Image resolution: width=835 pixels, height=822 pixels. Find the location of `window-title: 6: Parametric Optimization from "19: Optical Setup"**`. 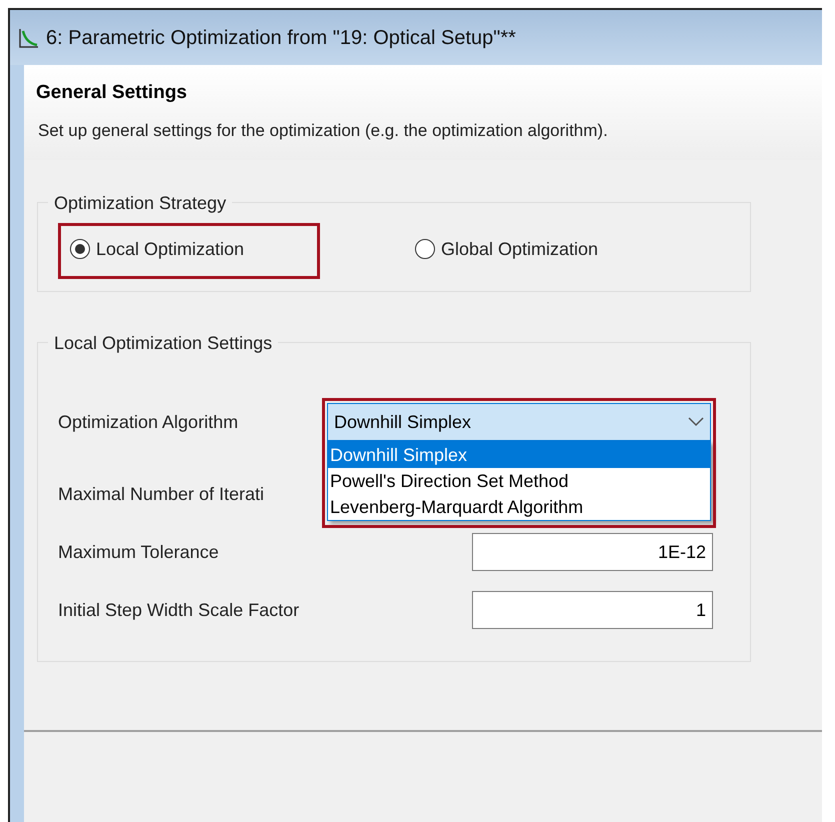

window-title: 6: Parametric Optimization from "19: Optical Setup"** is located at coordinates (281, 38).